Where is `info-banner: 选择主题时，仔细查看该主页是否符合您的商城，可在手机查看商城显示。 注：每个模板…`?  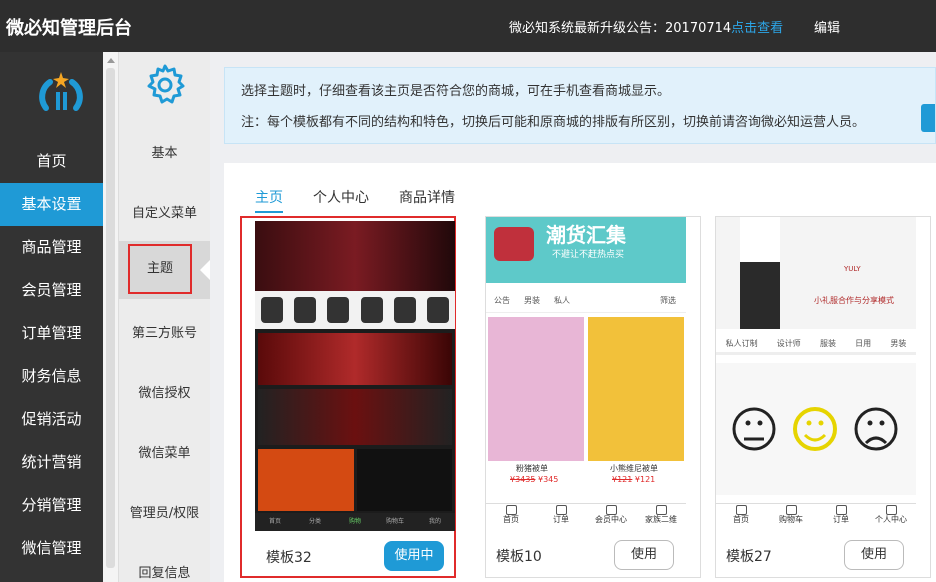
info-banner: 选择主题时，仔细查看该主页是否符合您的商城，可在手机查看商城显示。 注：每个模板… is located at coordinates (580, 105).